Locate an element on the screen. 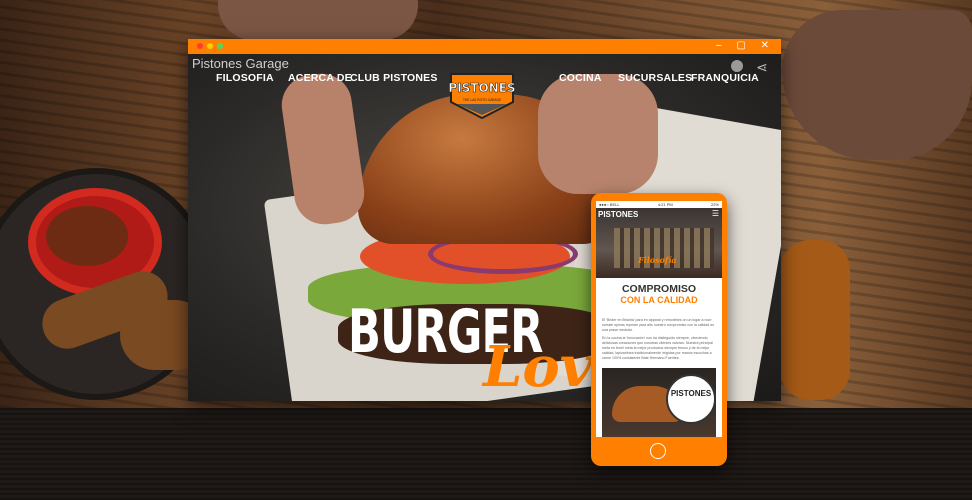 Image resolution: width=972 pixels, height=500 pixels. carrier-label: ●●●○ BELL is located at coordinates (609, 204).